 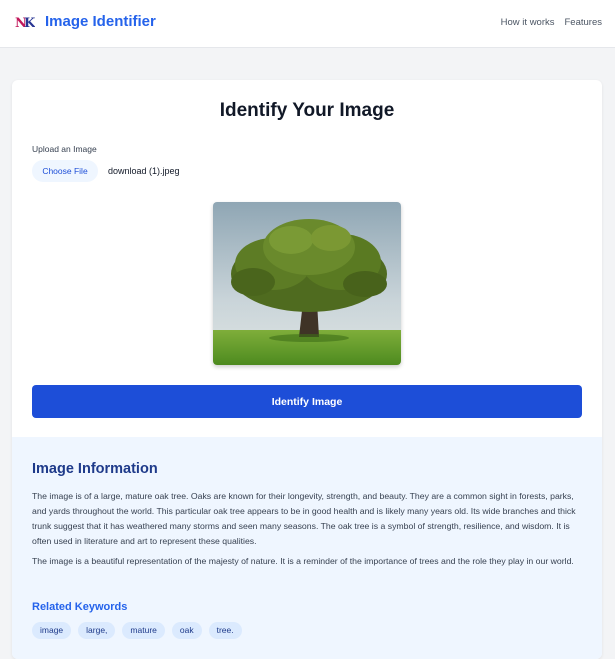 I want to click on related-keywords-title: Related Keywords, so click(x=80, y=607).